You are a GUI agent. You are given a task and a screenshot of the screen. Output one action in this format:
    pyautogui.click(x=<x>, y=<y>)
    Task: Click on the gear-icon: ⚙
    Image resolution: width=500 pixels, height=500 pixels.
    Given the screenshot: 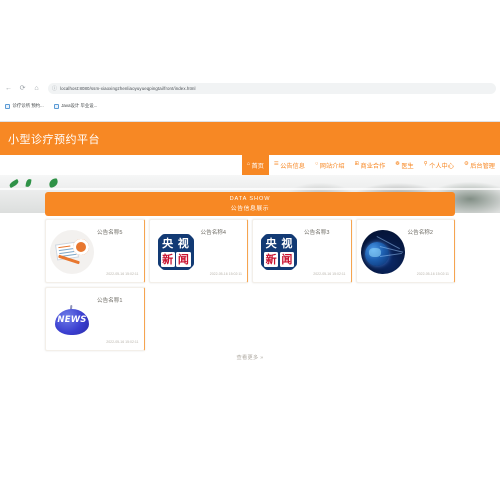 What is the action you would take?
    pyautogui.click(x=466, y=164)
    